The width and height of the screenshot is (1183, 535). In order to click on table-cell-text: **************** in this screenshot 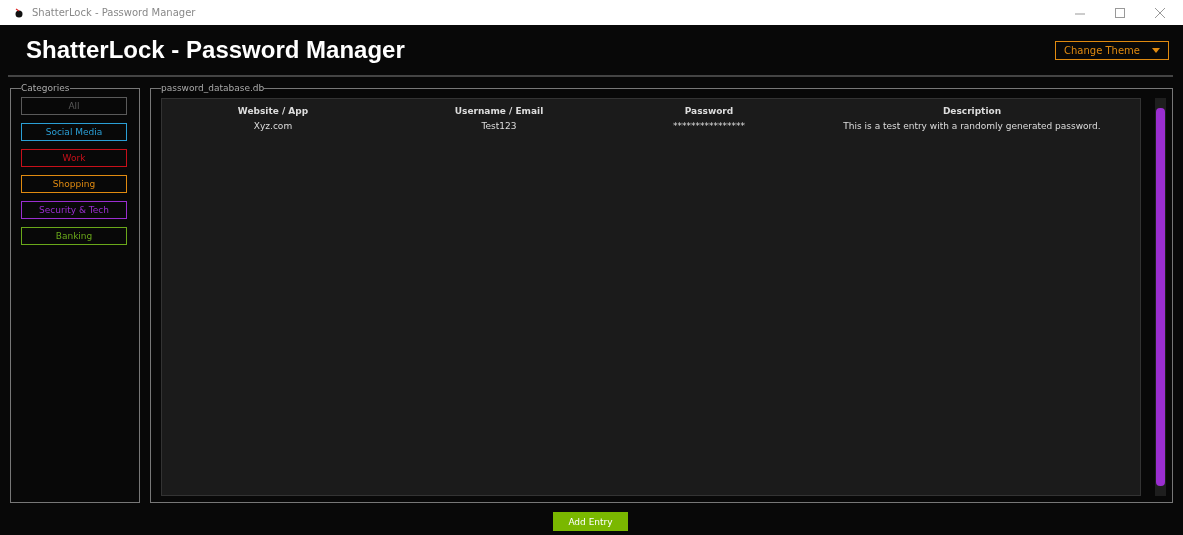, I will do `click(709, 125)`.